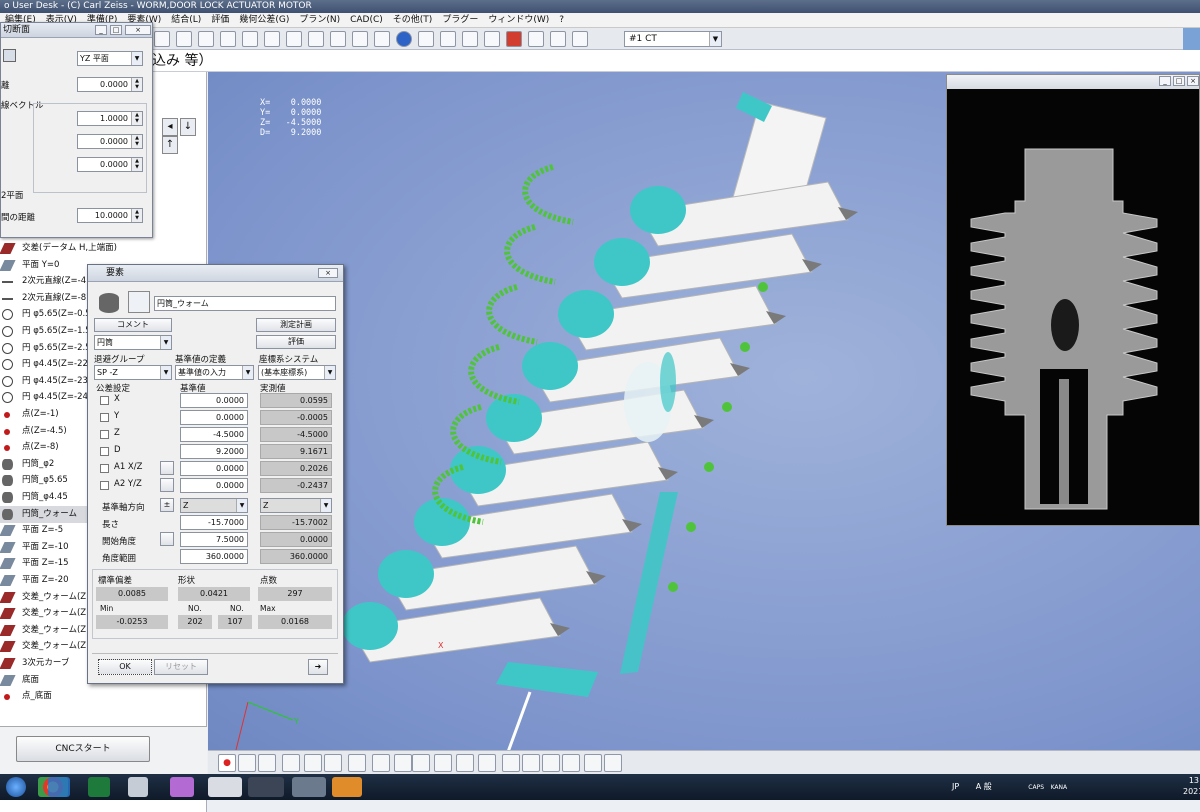 This screenshot has width=1200, height=812. Describe the element at coordinates (227, 763) in the screenshot. I see `view-tool-button: ●` at that location.